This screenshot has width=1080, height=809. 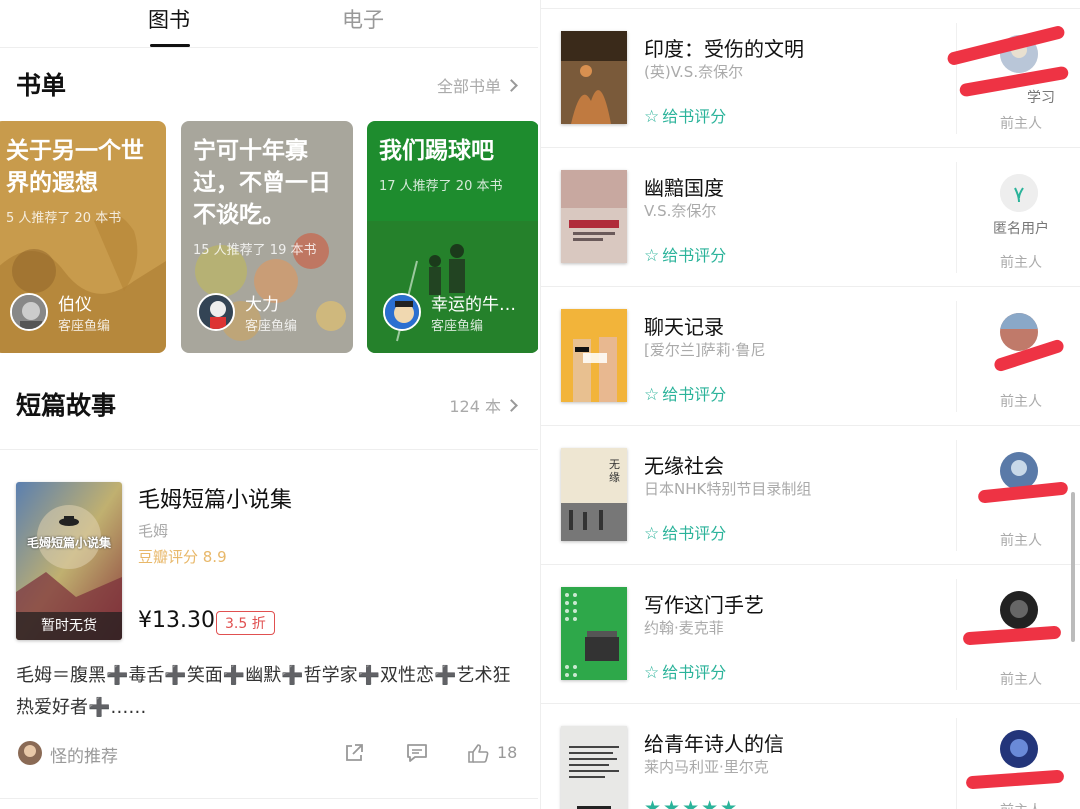 I want to click on tab-ebooks: 电子, so click(x=363, y=19).